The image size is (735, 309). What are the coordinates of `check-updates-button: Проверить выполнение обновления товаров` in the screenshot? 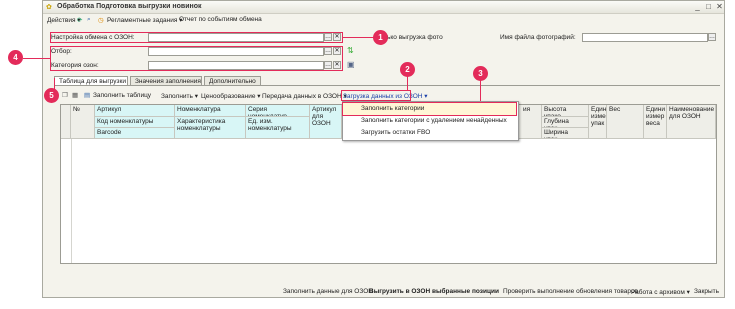 It's located at (570, 291).